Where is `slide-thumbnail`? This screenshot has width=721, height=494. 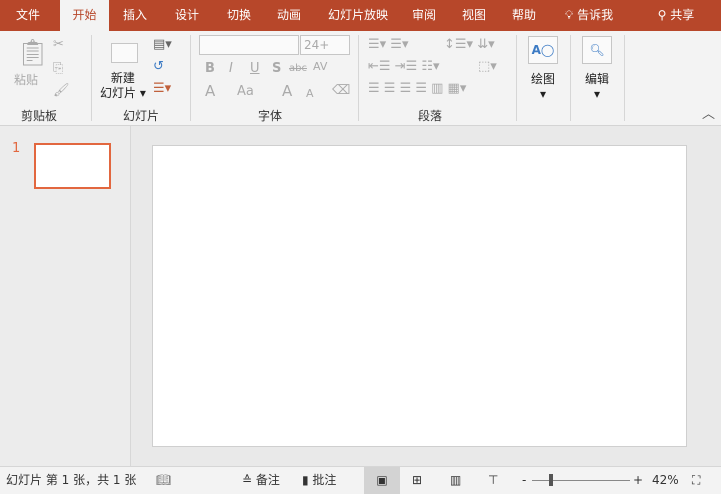
slide-thumbnail is located at coordinates (72, 166).